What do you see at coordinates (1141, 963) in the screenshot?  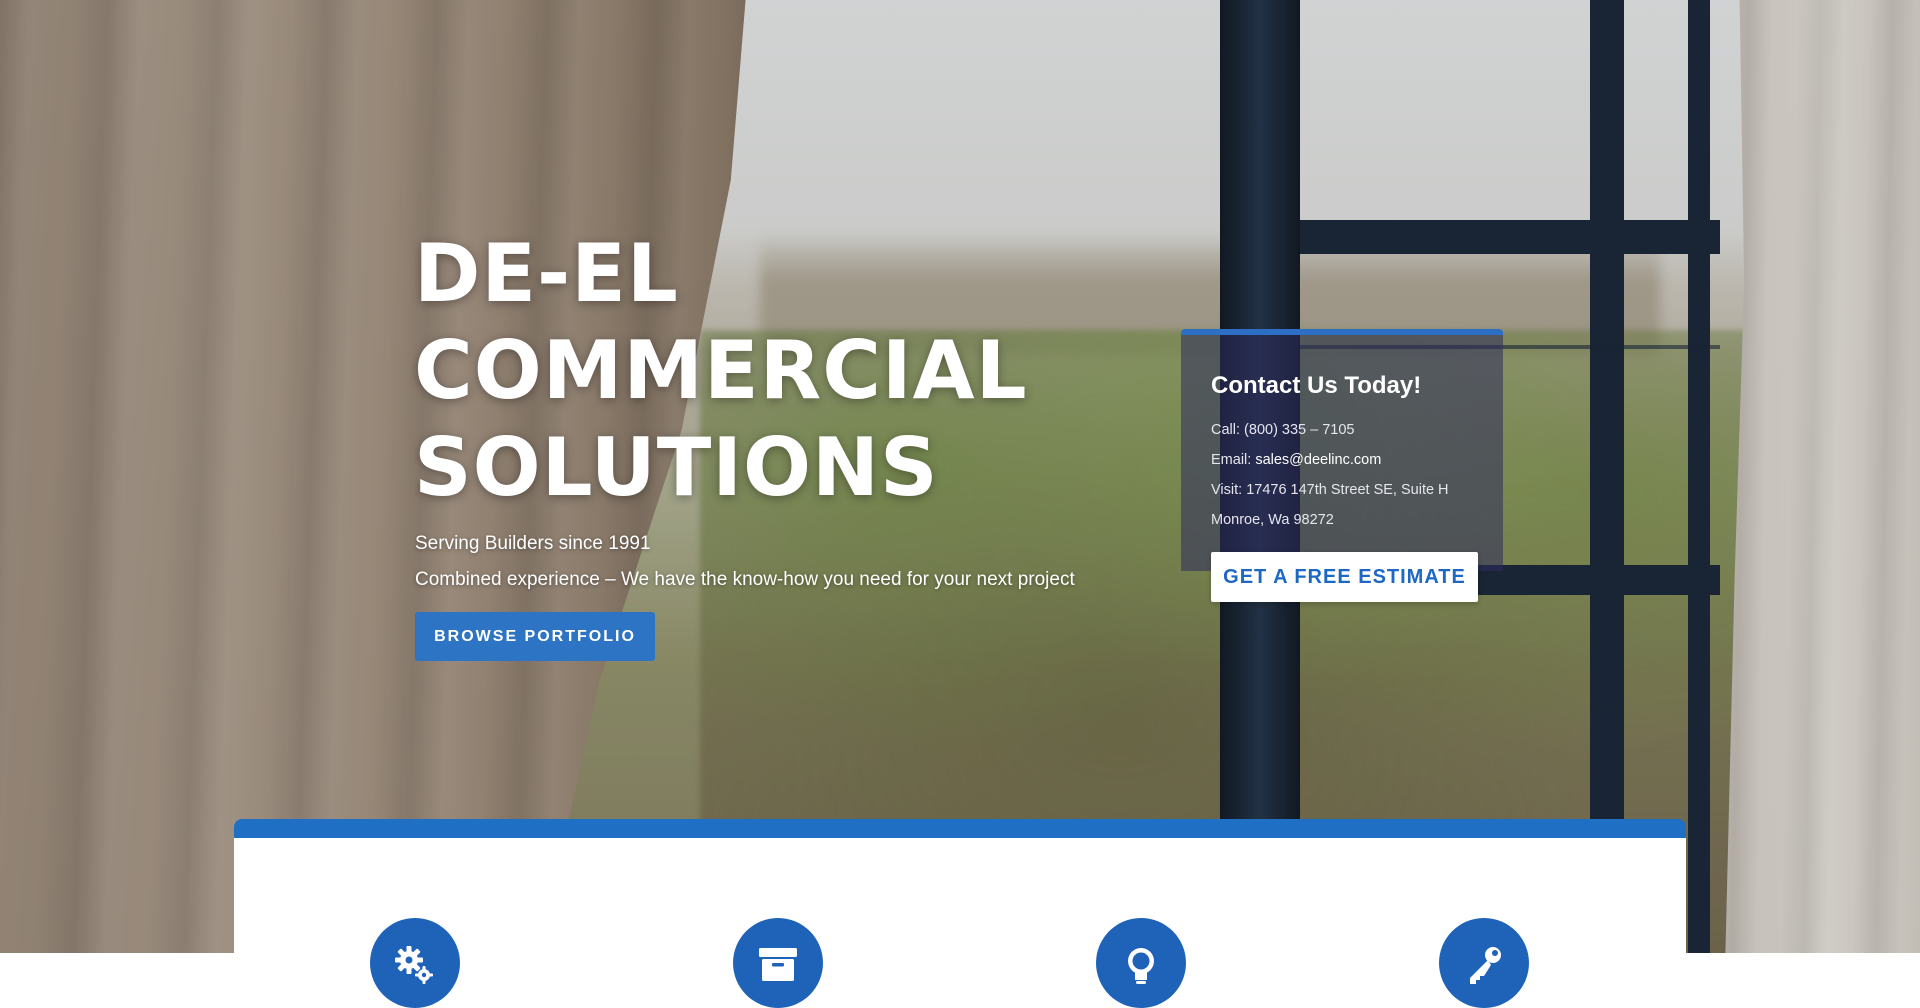 I see `lightbulb-icon` at bounding box center [1141, 963].